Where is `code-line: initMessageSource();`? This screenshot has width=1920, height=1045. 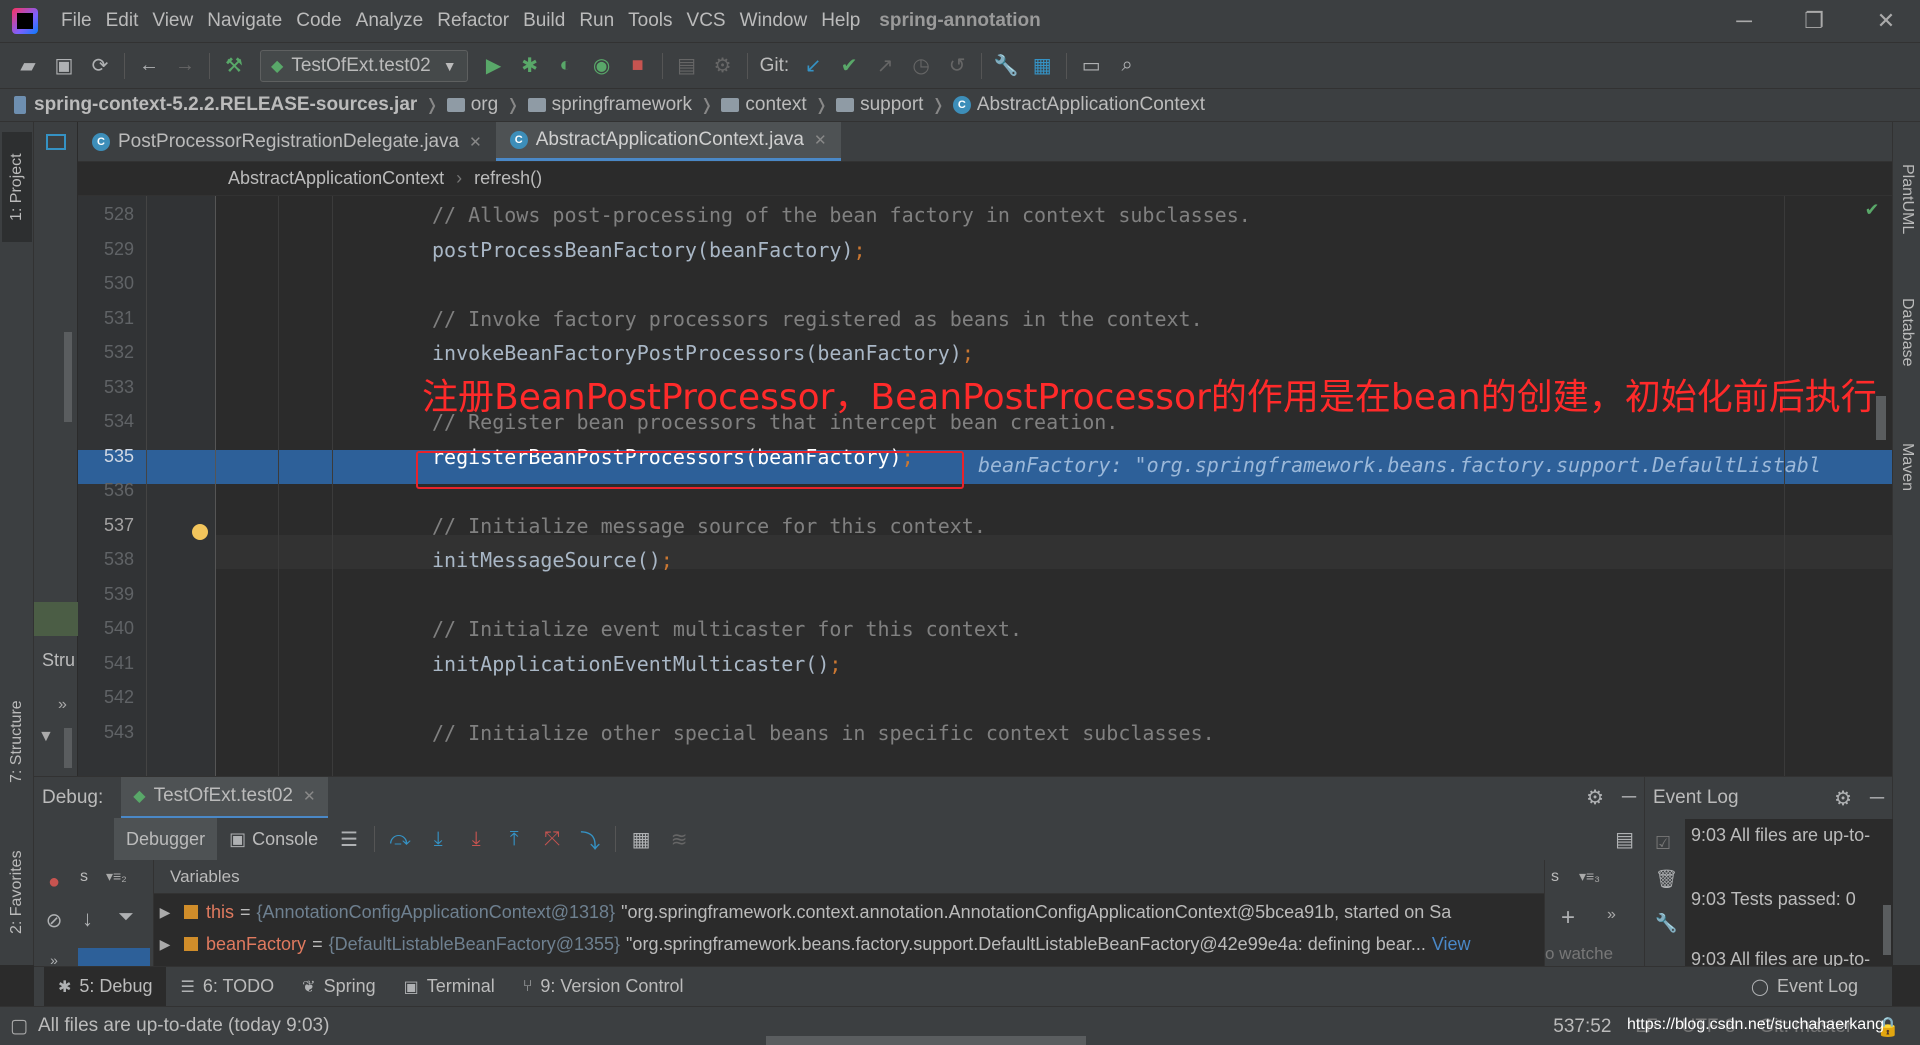 code-line: initMessageSource(); is located at coordinates (552, 560).